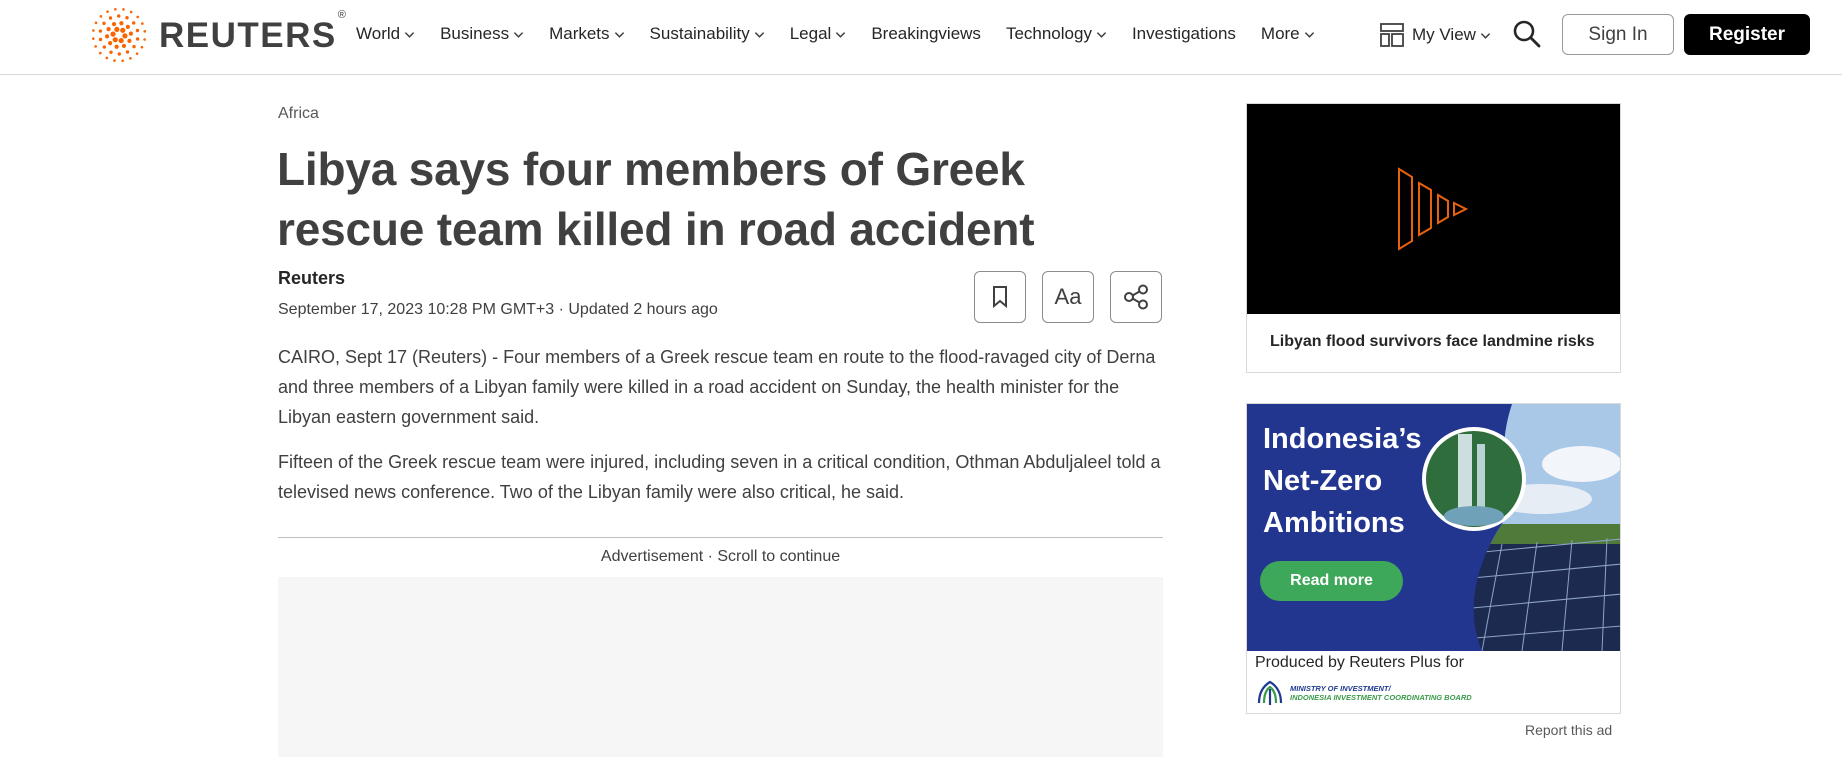 The width and height of the screenshot is (1842, 757). Describe the element at coordinates (1392, 35) in the screenshot. I see `layout-icon` at that location.